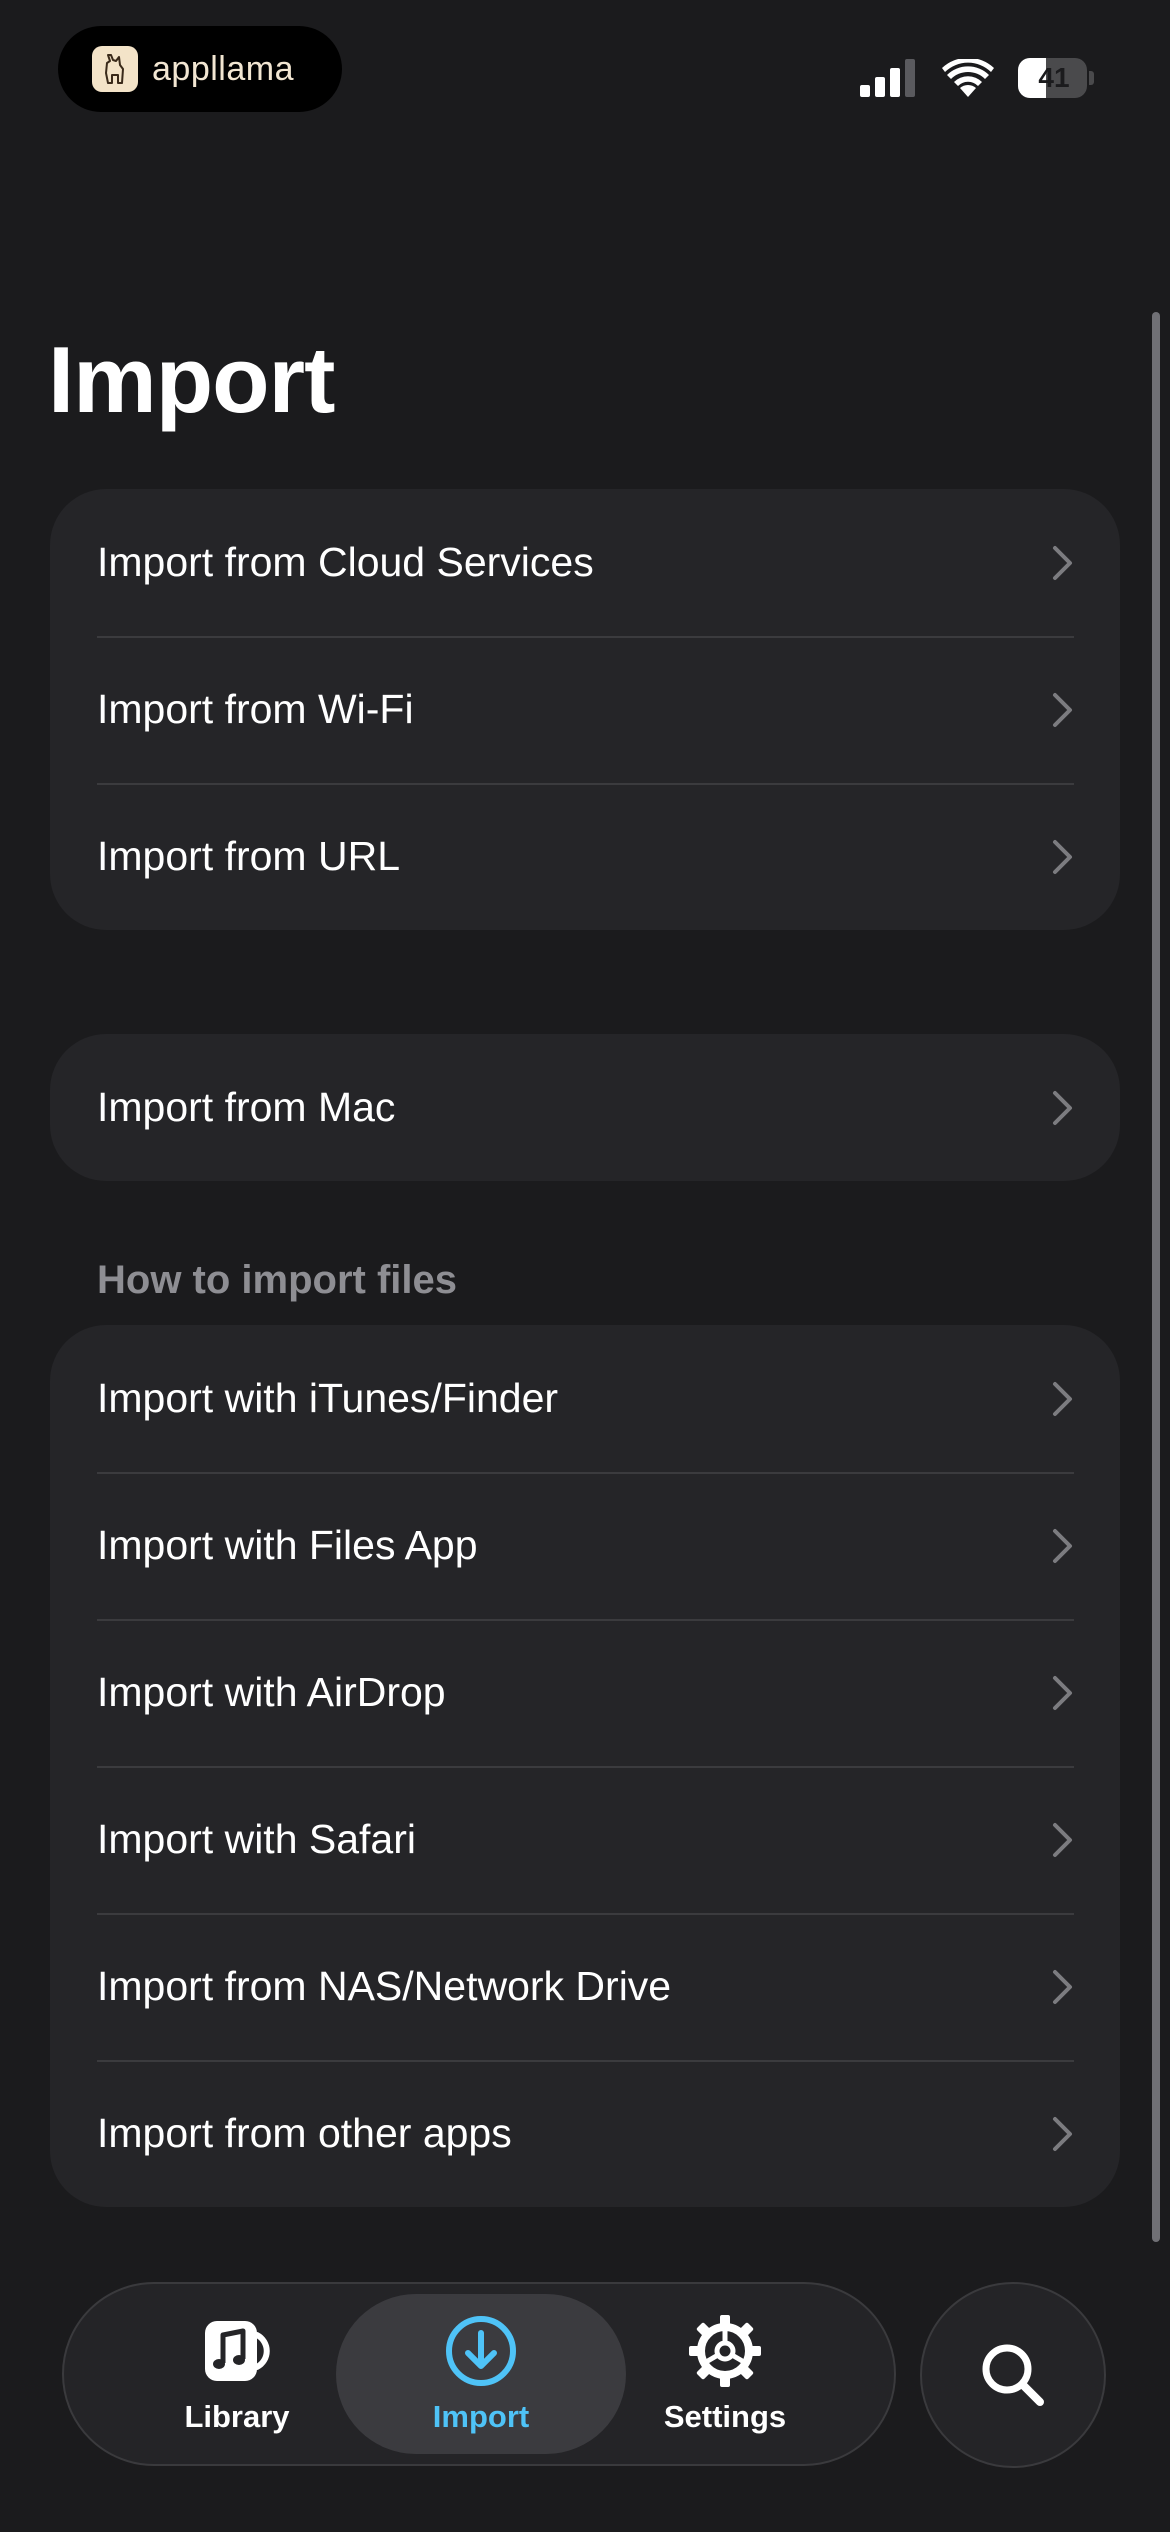 This screenshot has width=1170, height=2532. What do you see at coordinates (287, 1545) in the screenshot?
I see `row-label: Import with Files App` at bounding box center [287, 1545].